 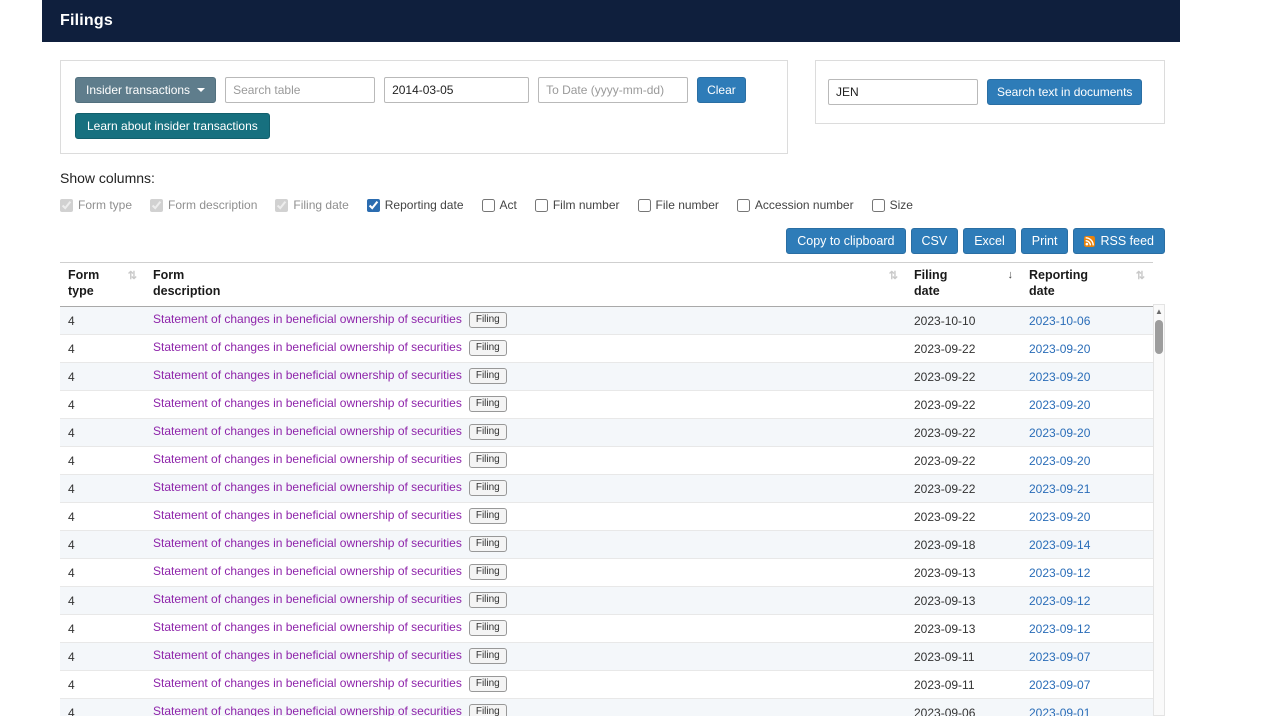 What do you see at coordinates (300, 90) in the screenshot?
I see `search-table-input` at bounding box center [300, 90].